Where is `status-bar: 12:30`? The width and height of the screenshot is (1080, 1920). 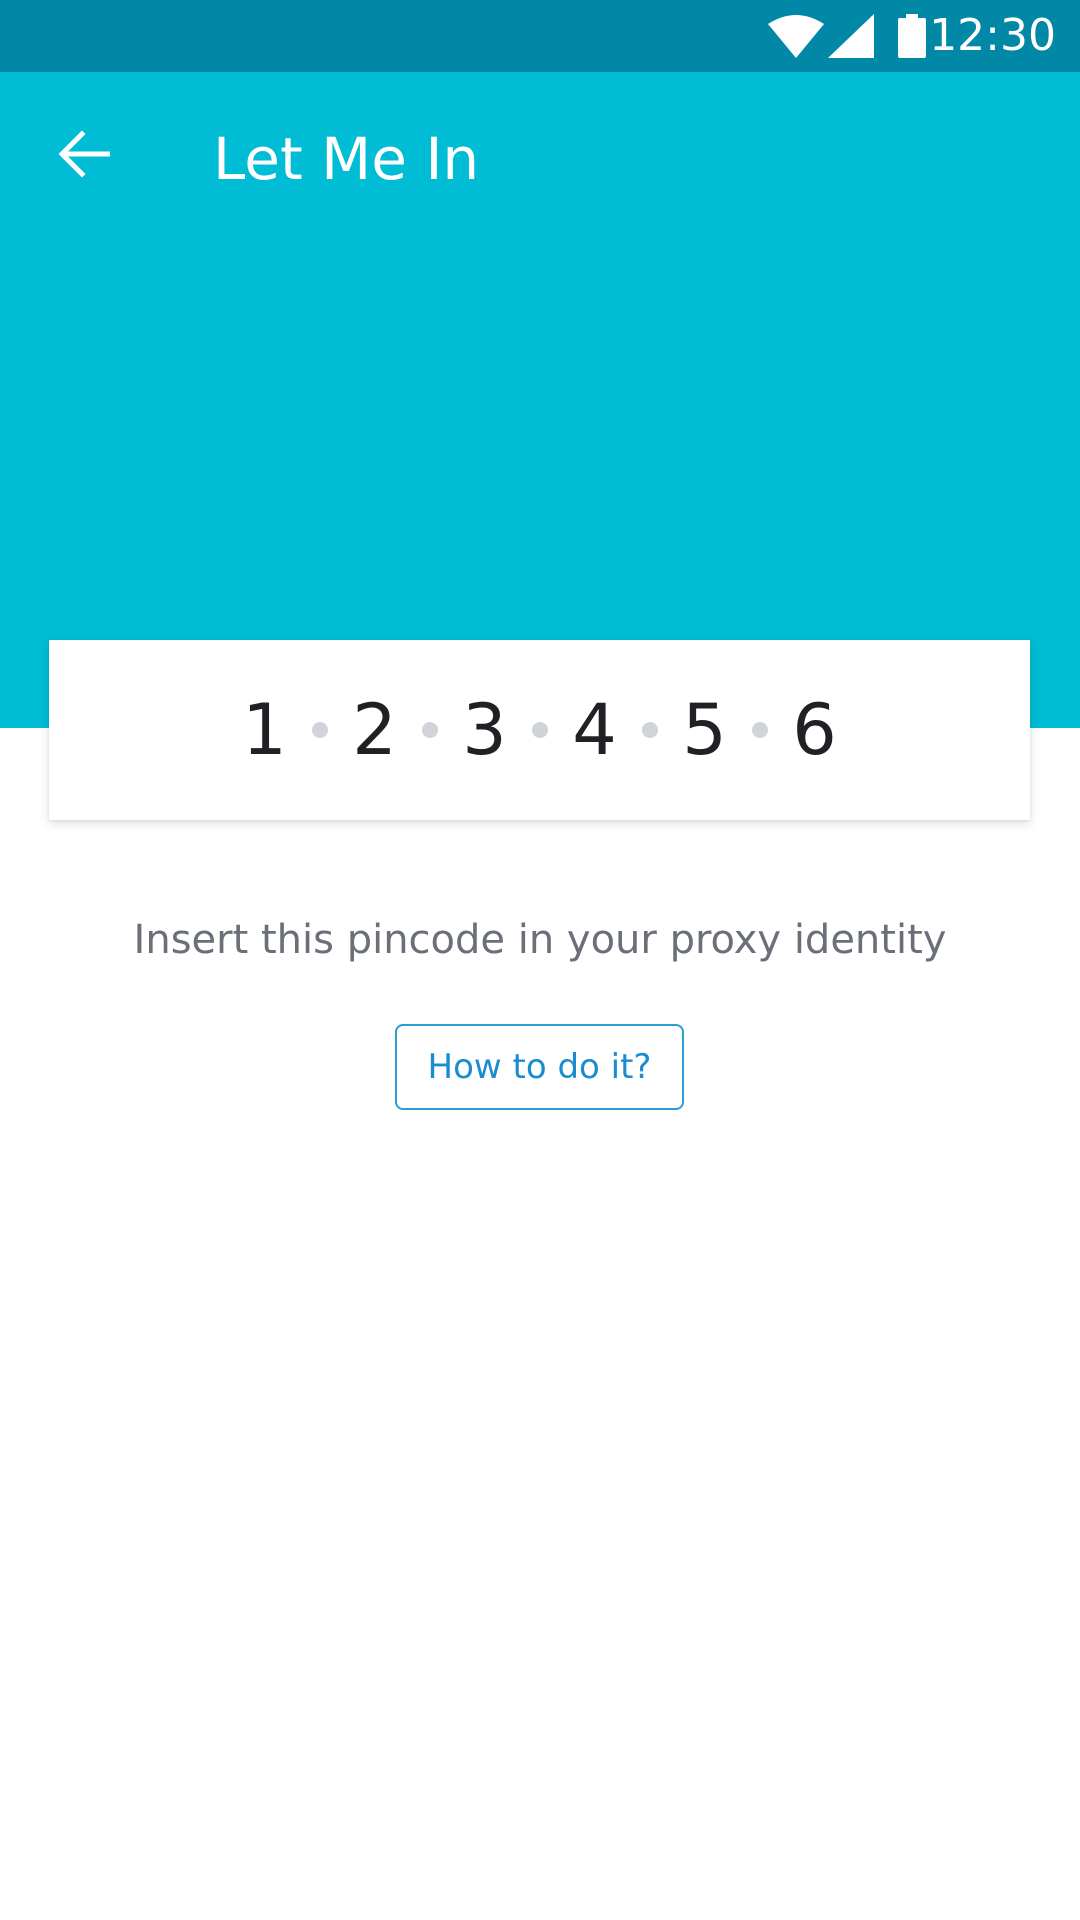
status-bar: 12:30 is located at coordinates (540, 36).